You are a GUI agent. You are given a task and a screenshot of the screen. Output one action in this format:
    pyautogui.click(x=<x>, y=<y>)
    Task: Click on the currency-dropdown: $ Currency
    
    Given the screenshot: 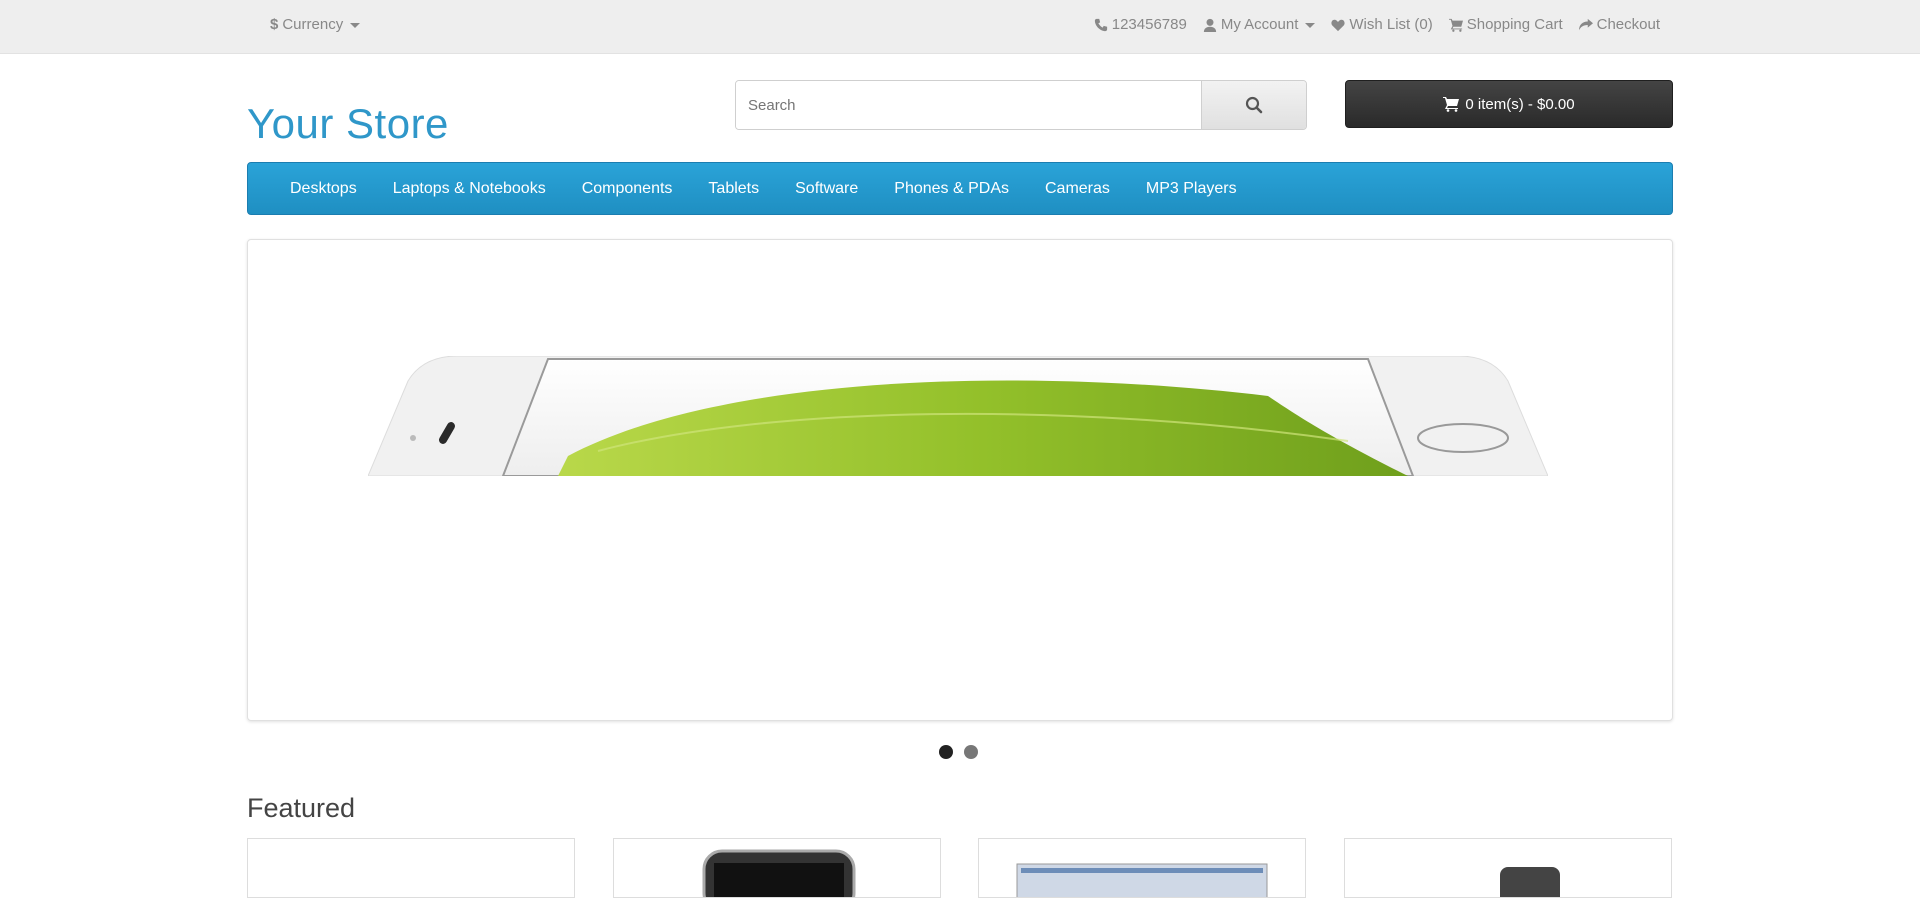 What is the action you would take?
    pyautogui.click(x=315, y=24)
    